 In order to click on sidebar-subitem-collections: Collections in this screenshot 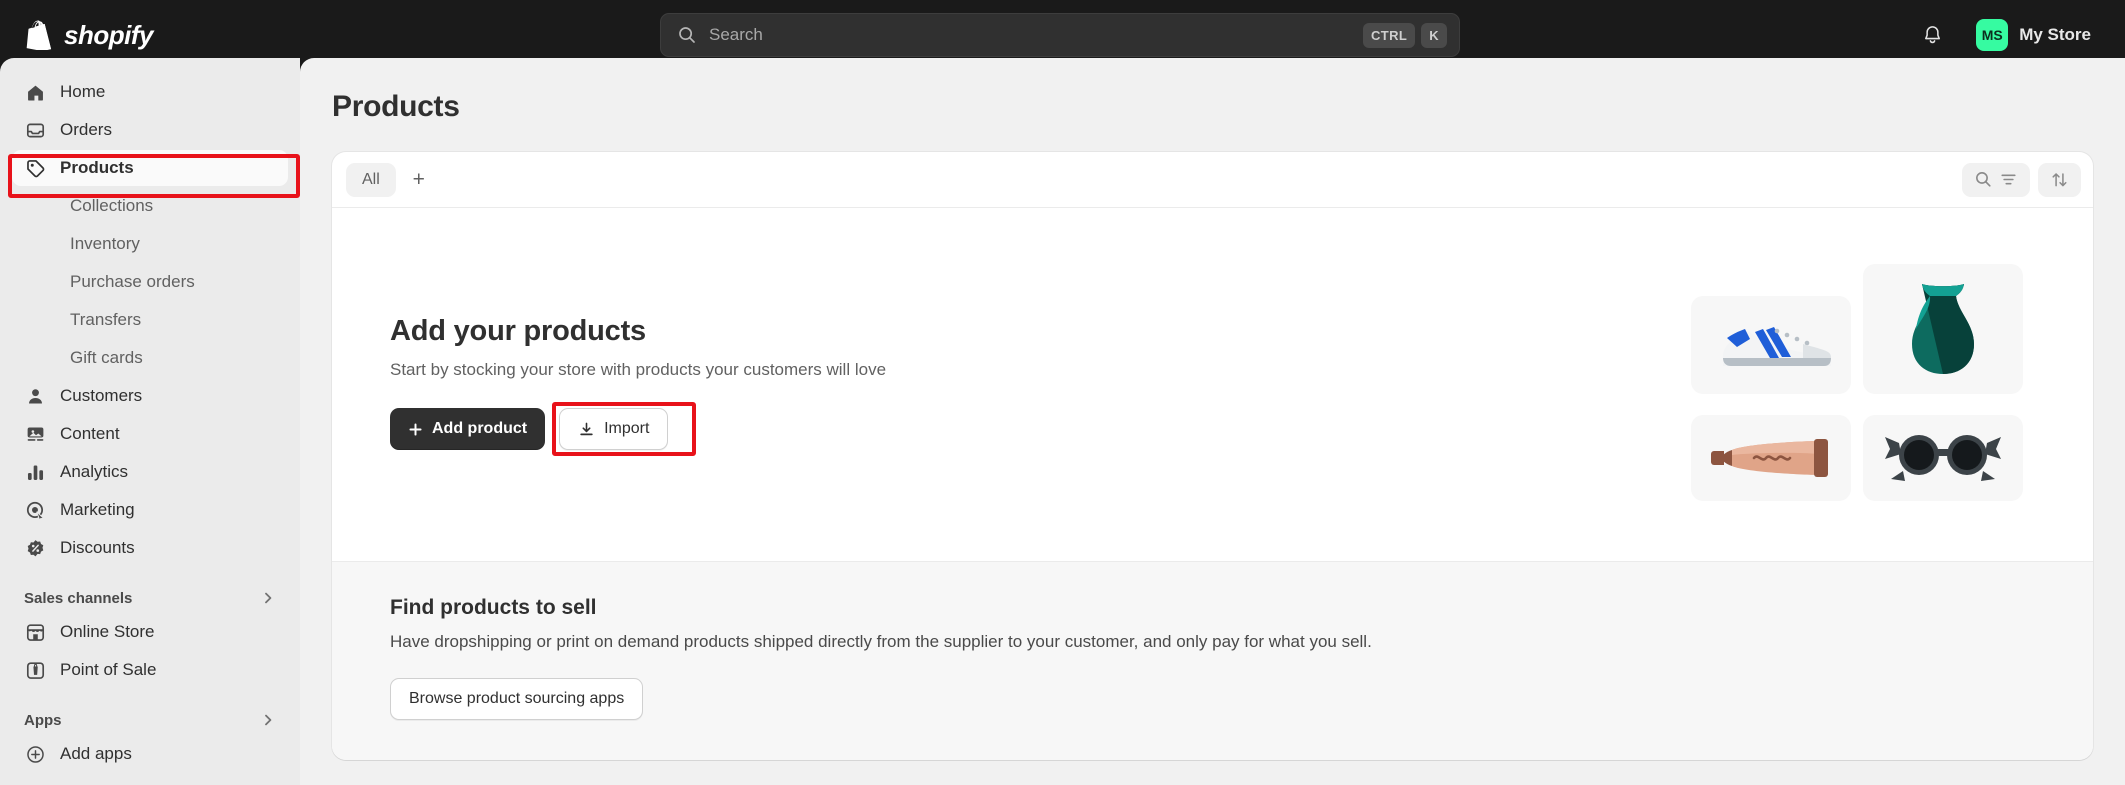, I will do `click(150, 206)`.